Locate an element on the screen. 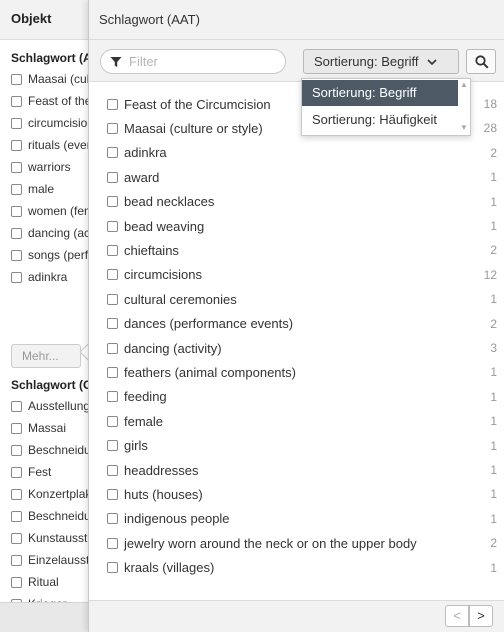 The width and height of the screenshot is (504, 632). search-button is located at coordinates (481, 61).